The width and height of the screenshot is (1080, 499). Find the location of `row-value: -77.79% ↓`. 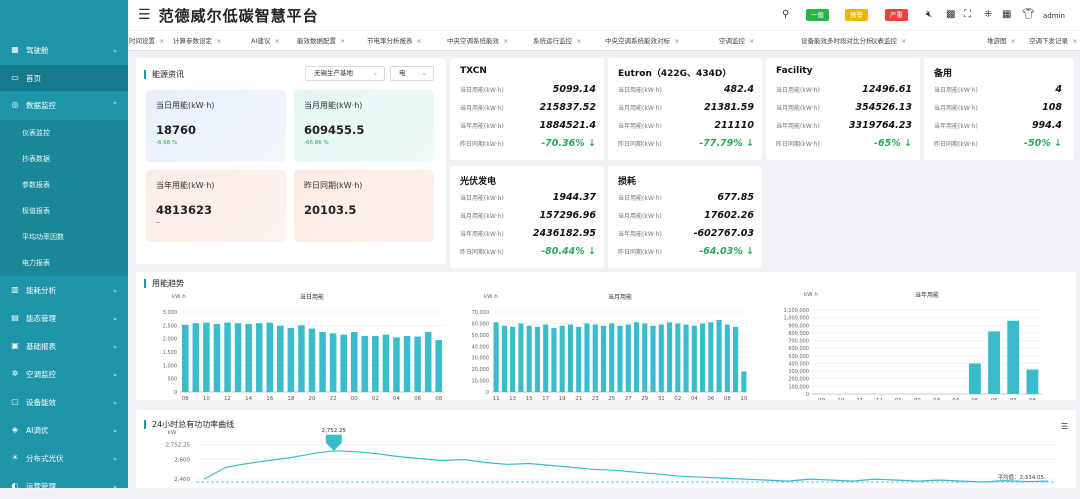

row-value: -77.79% ↓ is located at coordinates (726, 143).